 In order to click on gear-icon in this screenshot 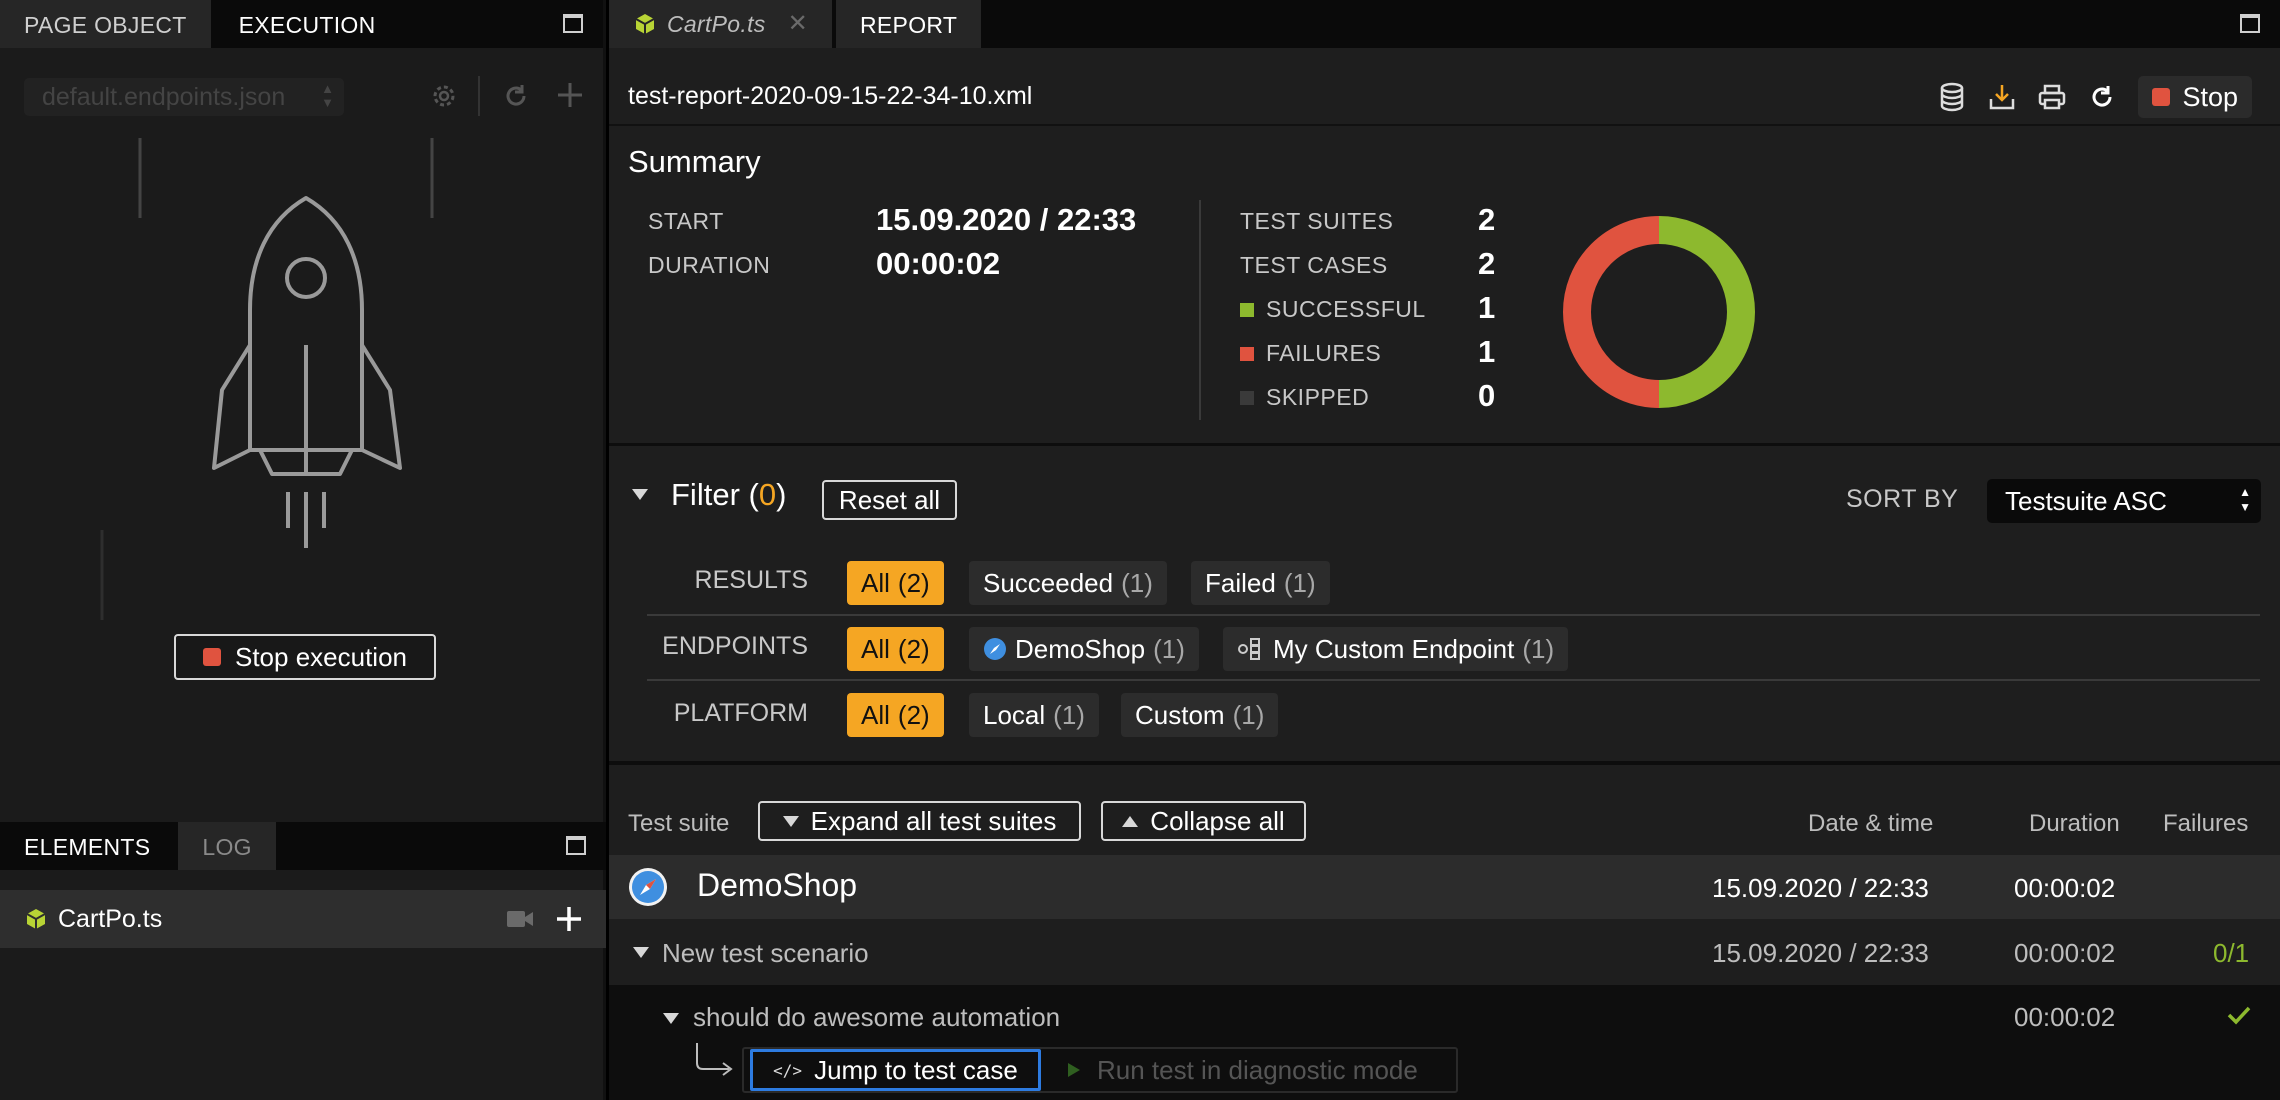, I will do `click(444, 96)`.